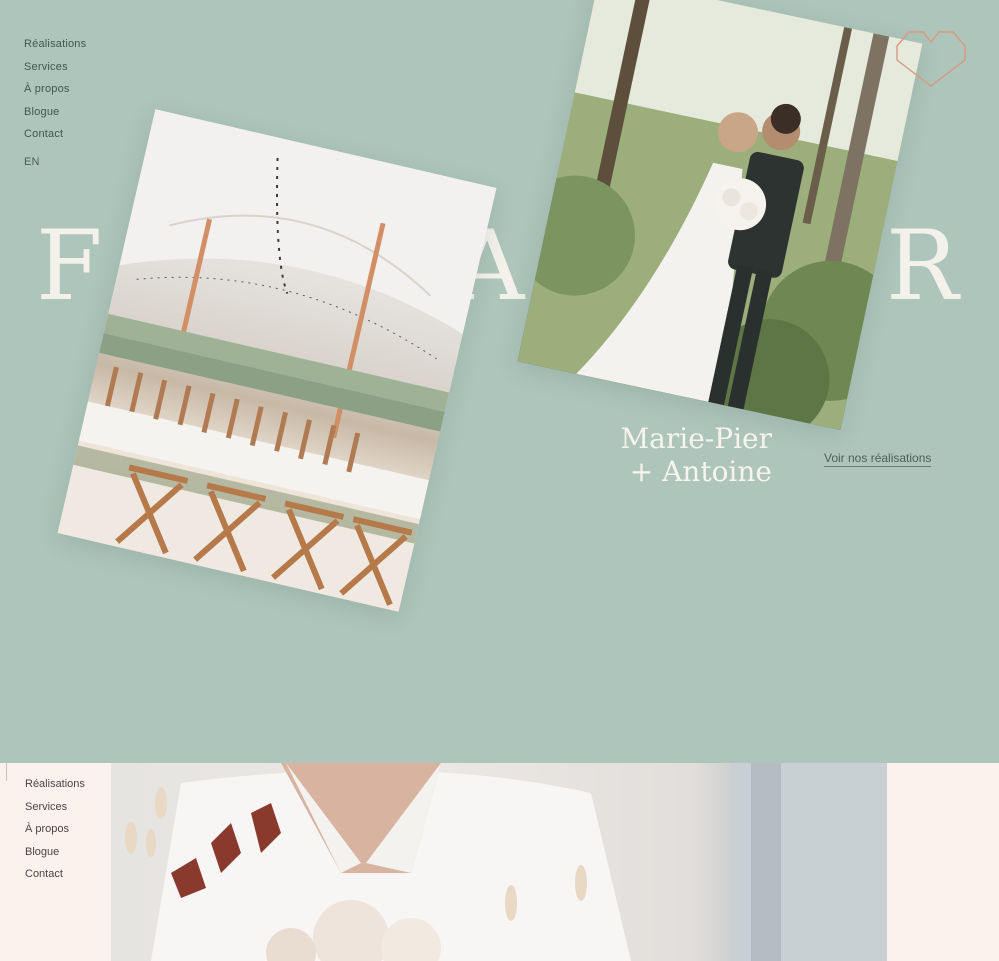 This screenshot has height=961, width=999. I want to click on big-letter: R, so click(922, 266).